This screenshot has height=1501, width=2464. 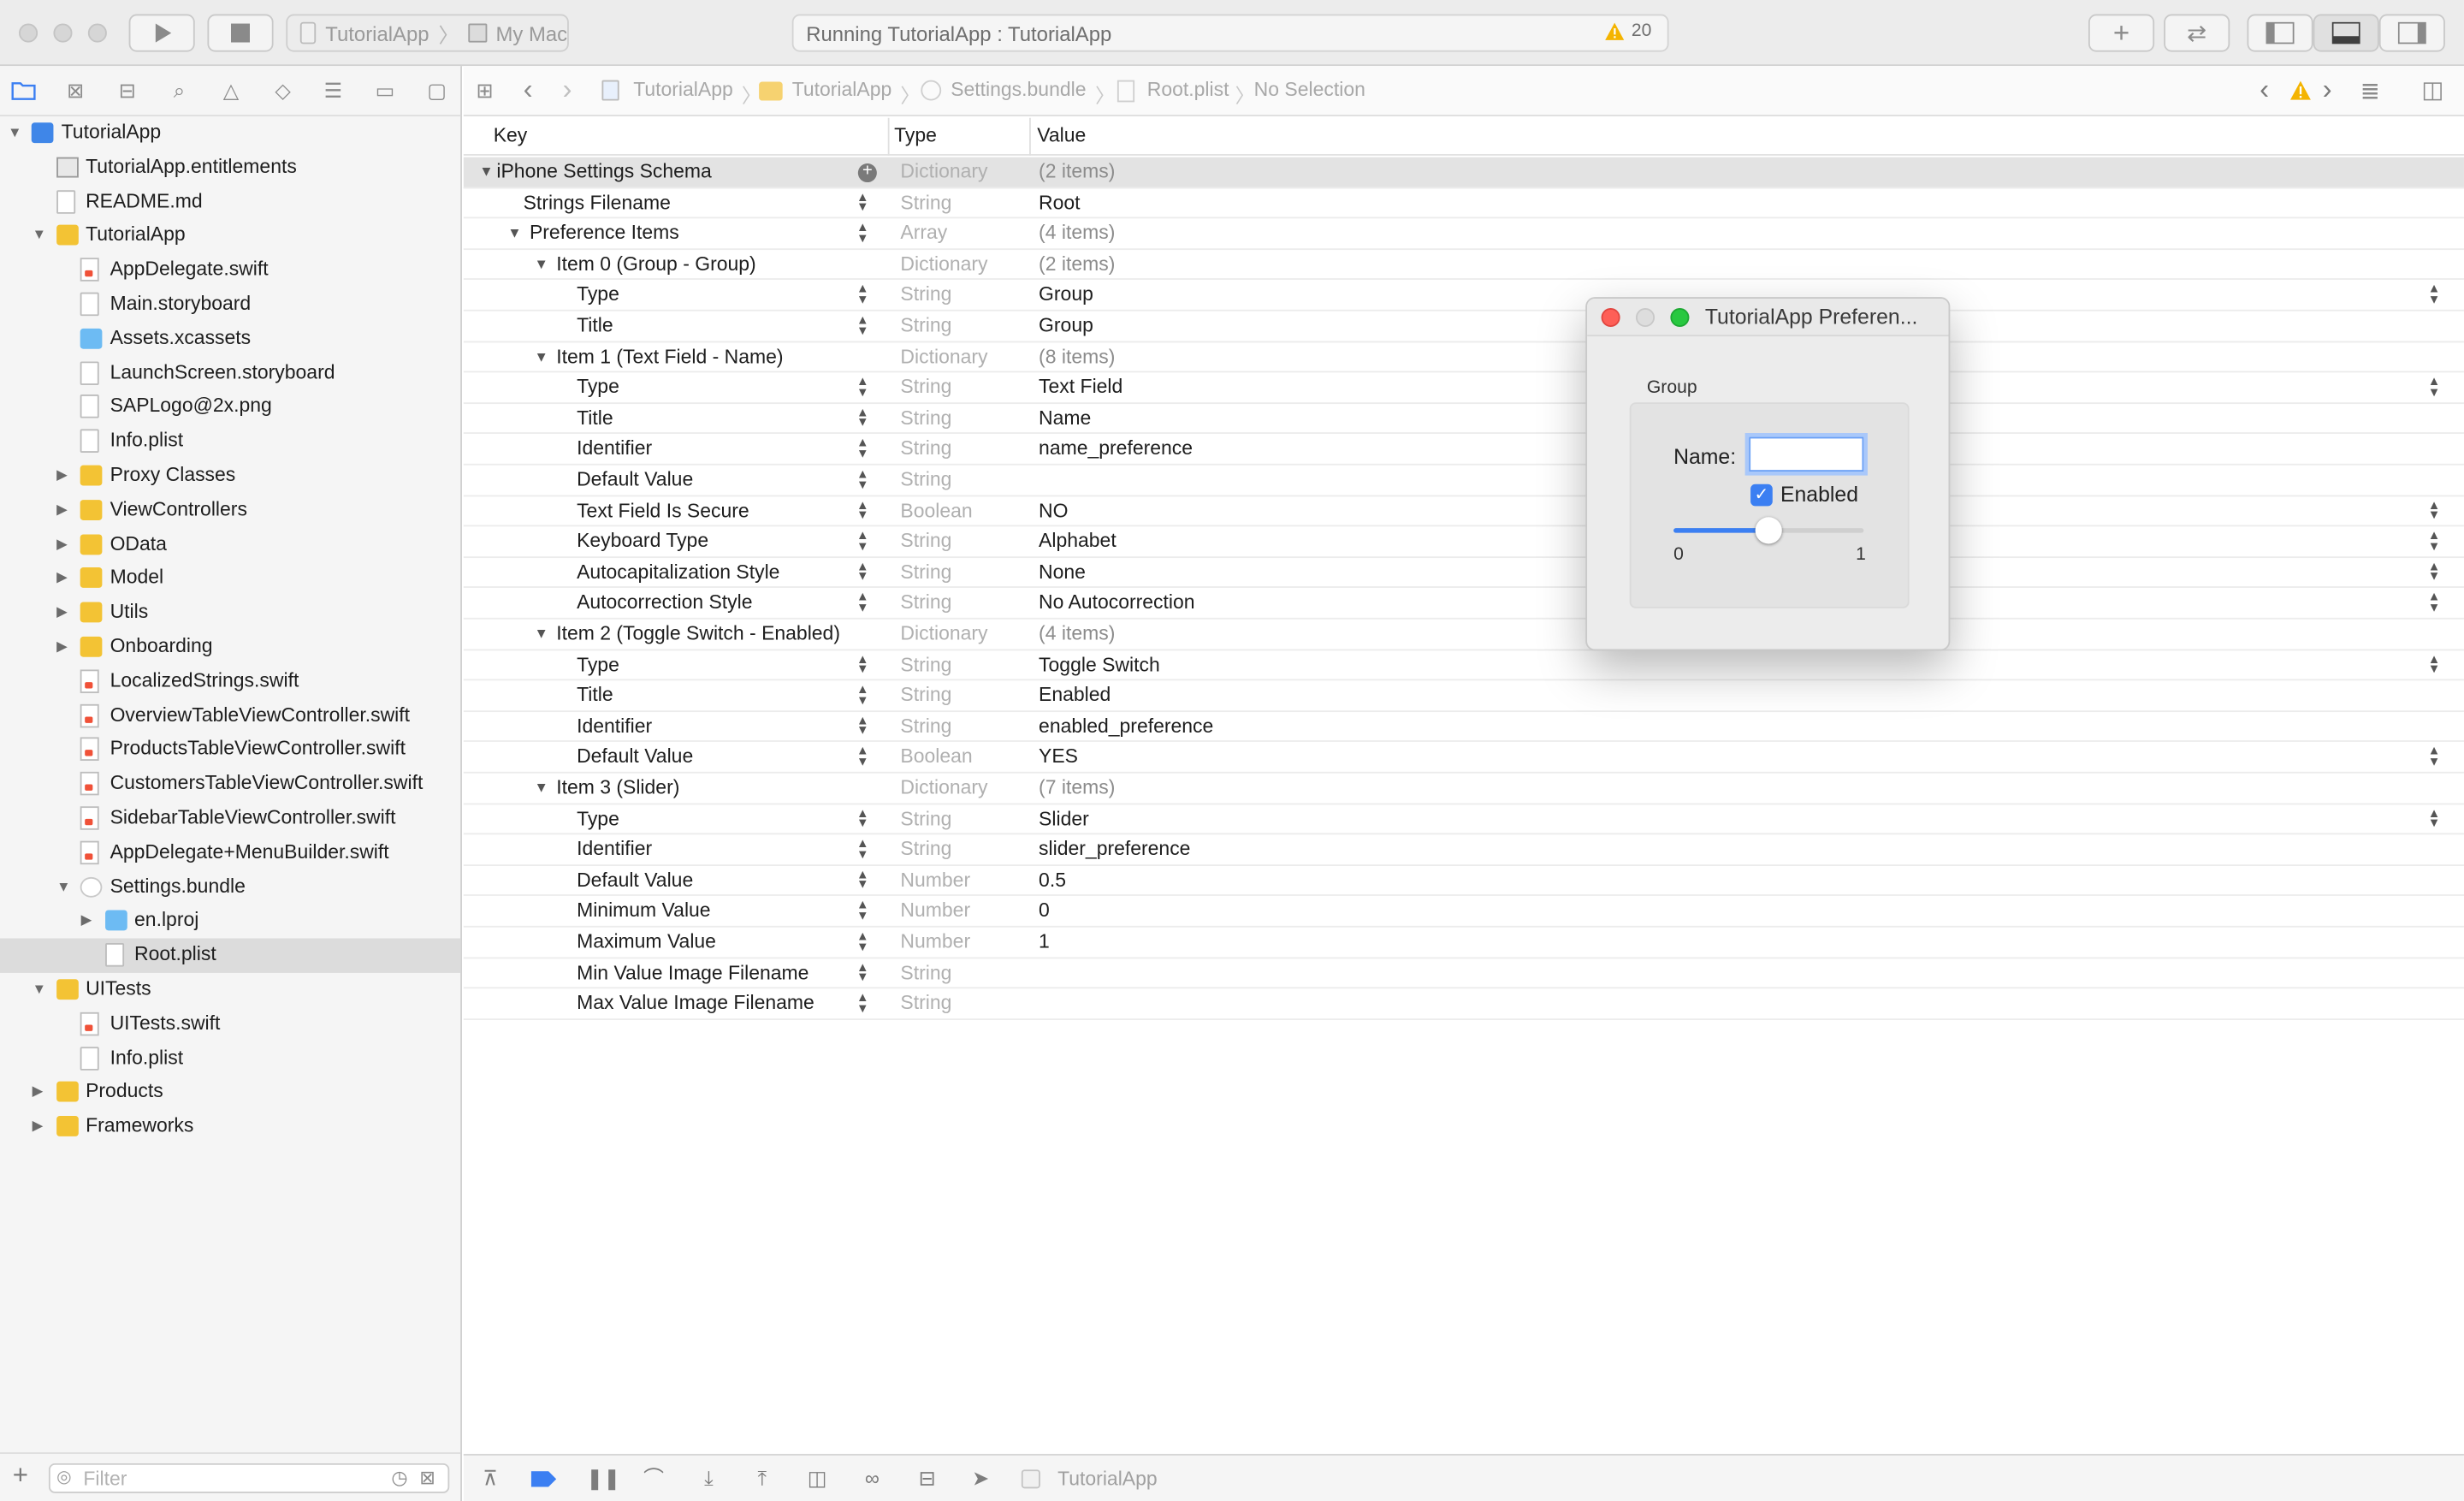 What do you see at coordinates (1062, 573) in the screenshot?
I see `plist-value: None` at bounding box center [1062, 573].